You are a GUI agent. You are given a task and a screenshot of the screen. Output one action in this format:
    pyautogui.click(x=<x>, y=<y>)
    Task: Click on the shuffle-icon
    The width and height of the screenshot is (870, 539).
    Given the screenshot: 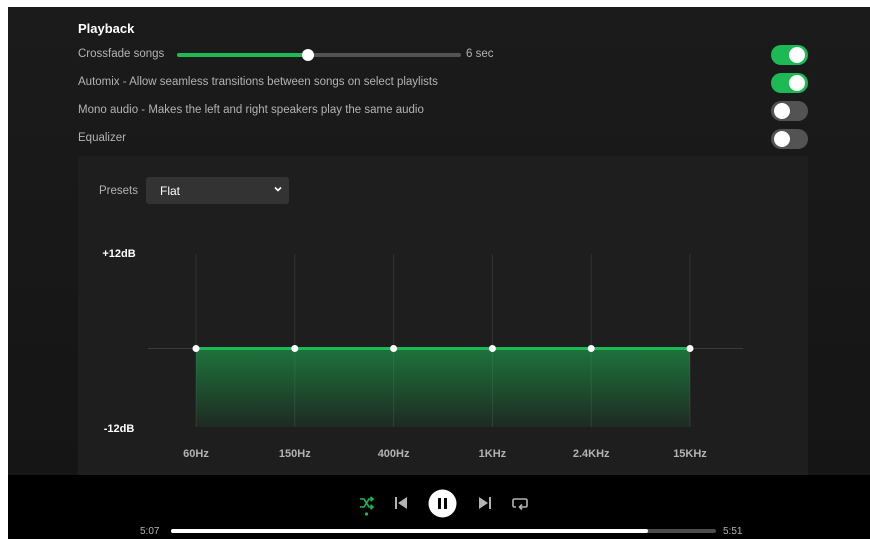 What is the action you would take?
    pyautogui.click(x=367, y=503)
    